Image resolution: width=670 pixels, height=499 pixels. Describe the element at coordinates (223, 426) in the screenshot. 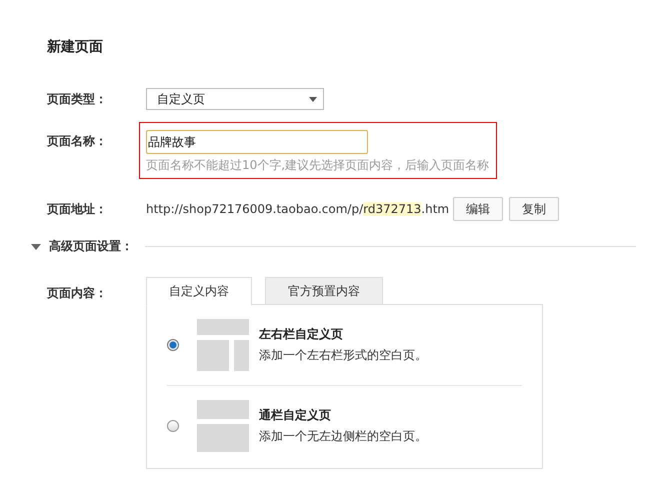

I see `full-width-layout-icon` at that location.